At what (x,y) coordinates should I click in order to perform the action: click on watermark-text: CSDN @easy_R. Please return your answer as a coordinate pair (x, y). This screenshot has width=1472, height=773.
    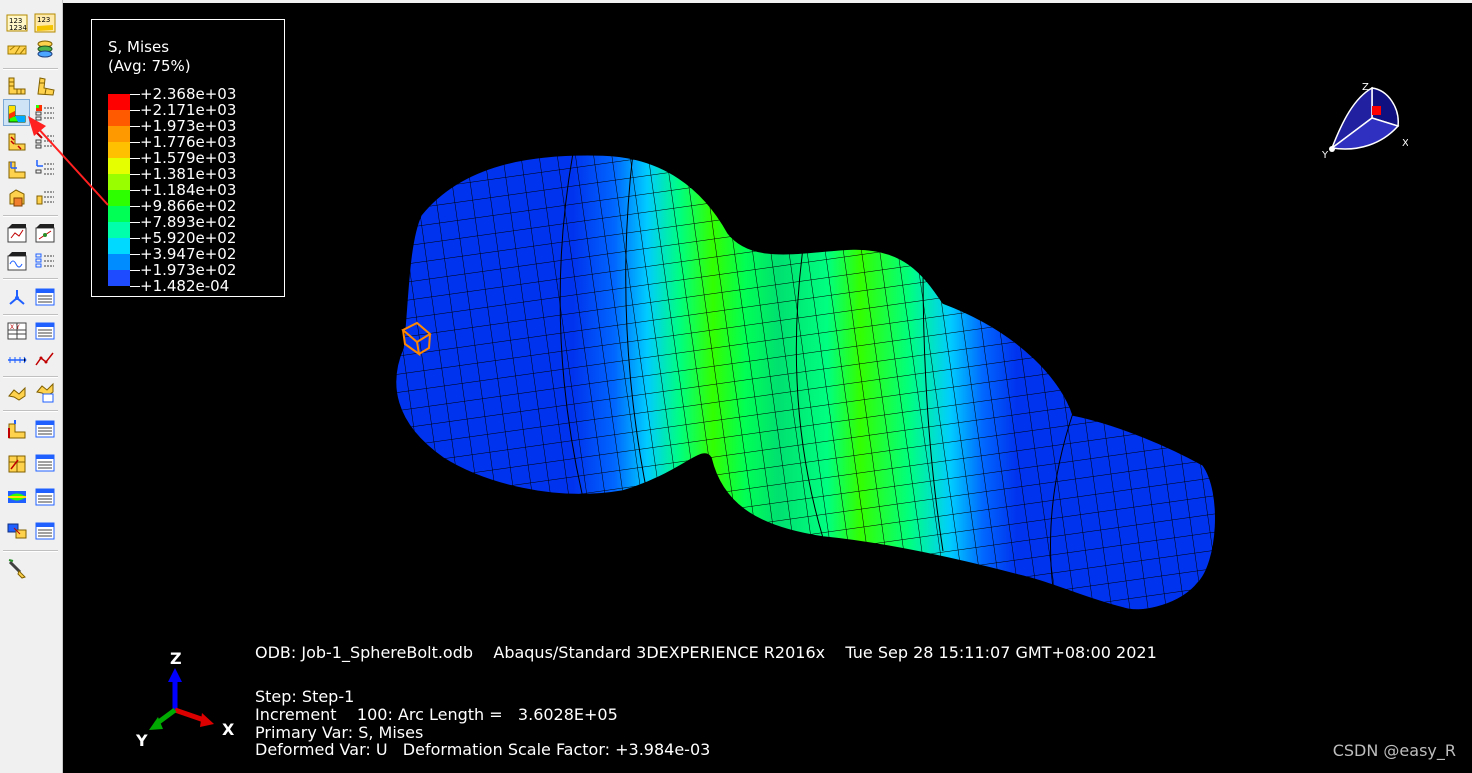
    Looking at the image, I should click on (1394, 750).